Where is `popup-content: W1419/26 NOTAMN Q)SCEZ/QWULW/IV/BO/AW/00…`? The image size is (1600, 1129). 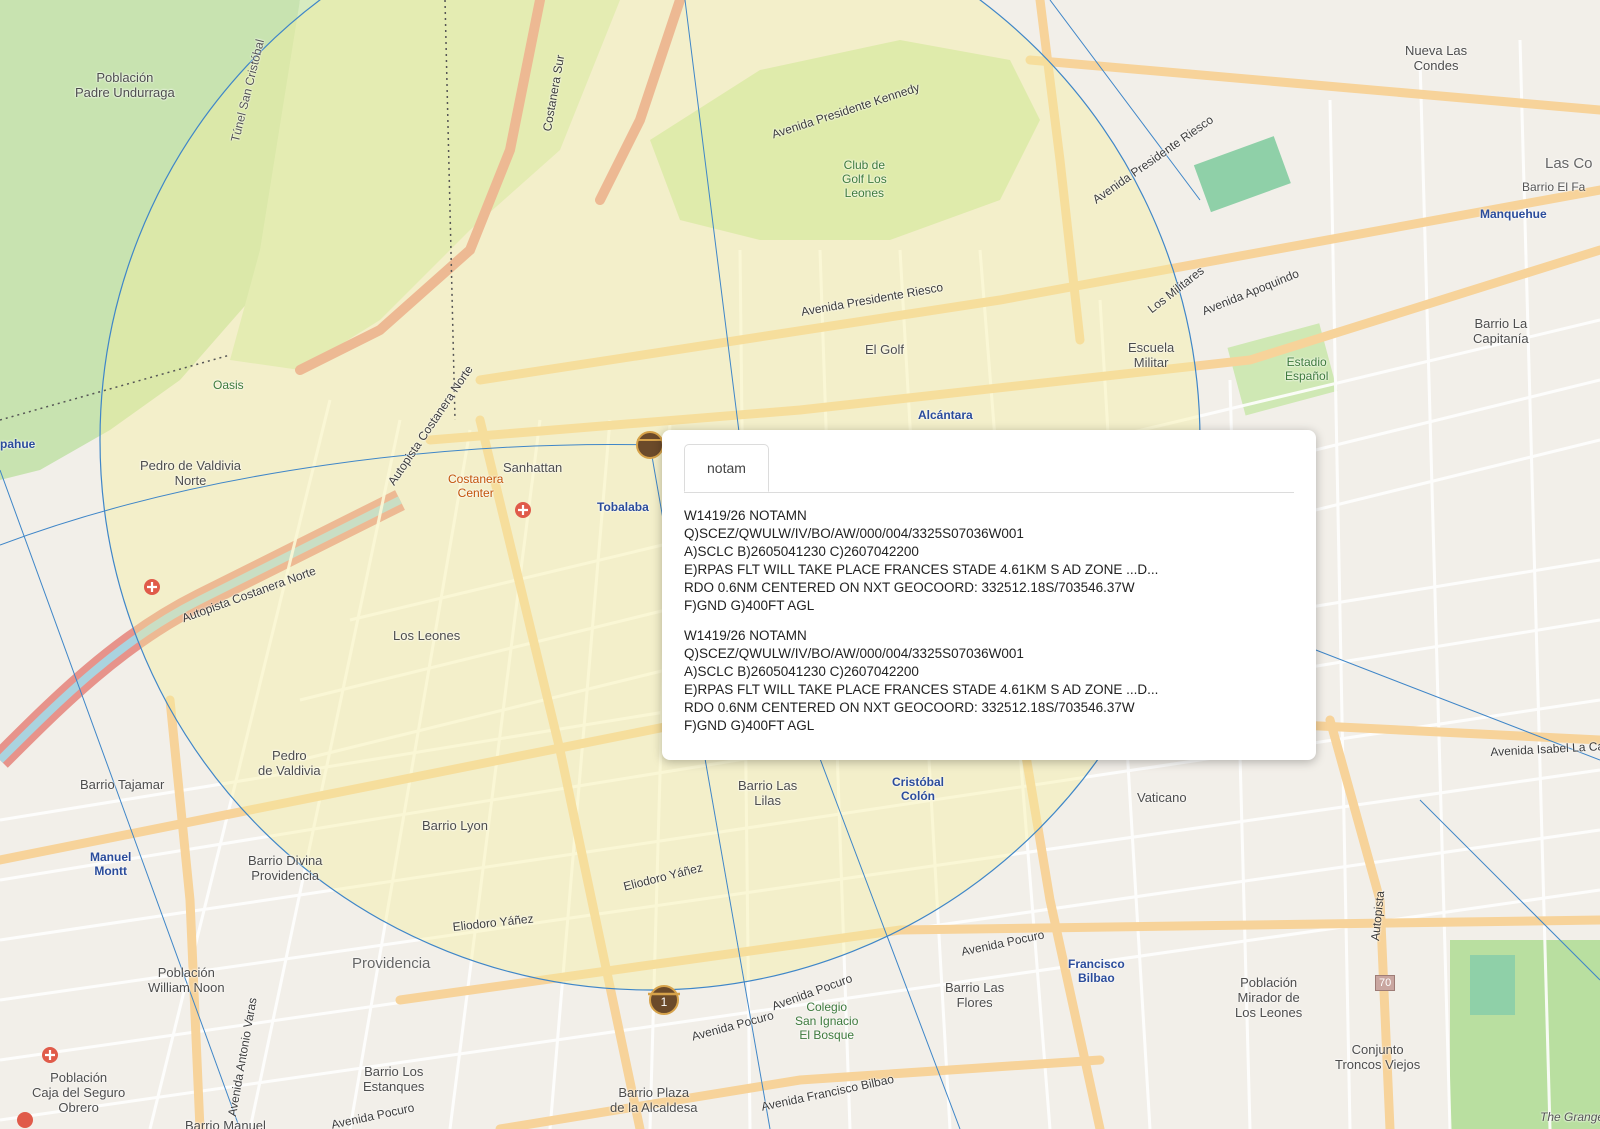 popup-content: W1419/26 NOTAMN Q)SCEZ/QWULW/IV/BO/AW/00… is located at coordinates (989, 614).